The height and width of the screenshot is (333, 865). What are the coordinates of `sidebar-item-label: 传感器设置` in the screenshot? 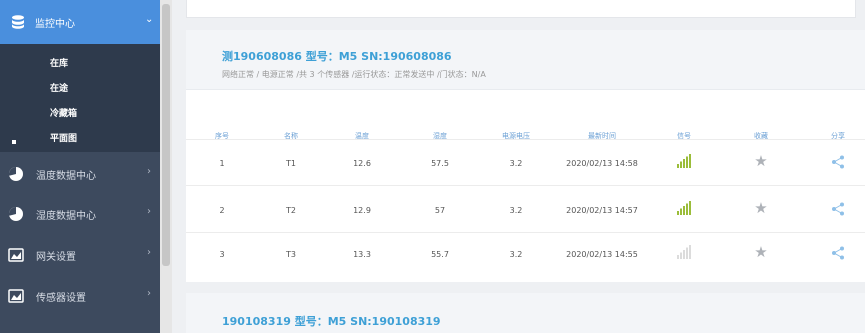 It's located at (61, 298).